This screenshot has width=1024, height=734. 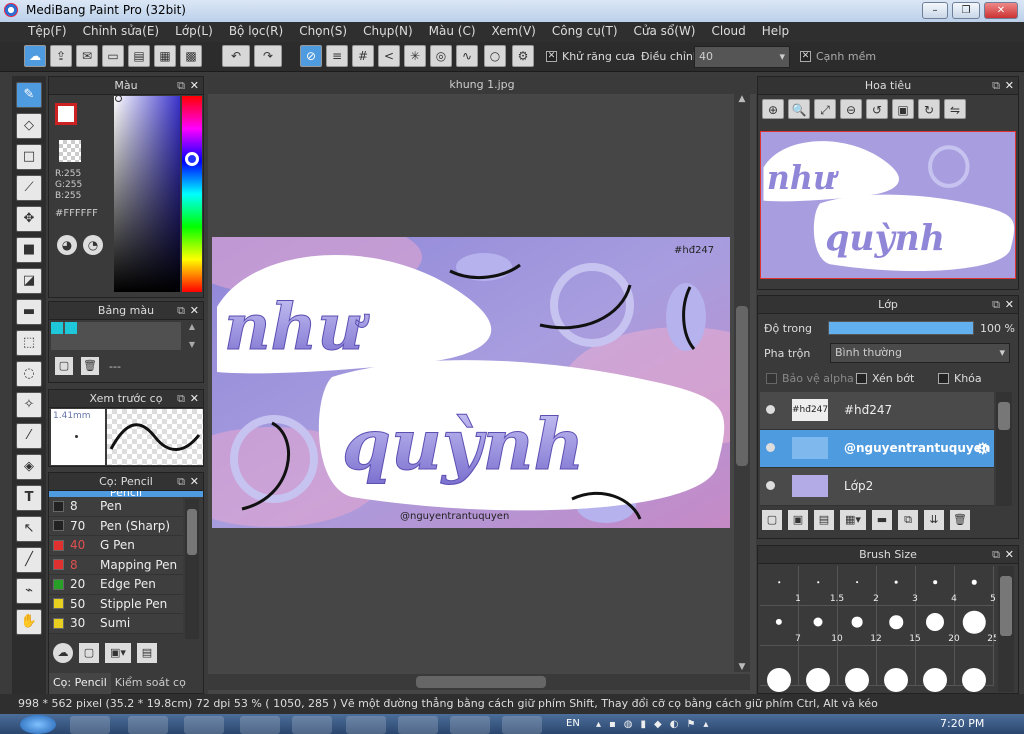 I want to click on taskbar-powerpoint-icon, so click(x=148, y=725).